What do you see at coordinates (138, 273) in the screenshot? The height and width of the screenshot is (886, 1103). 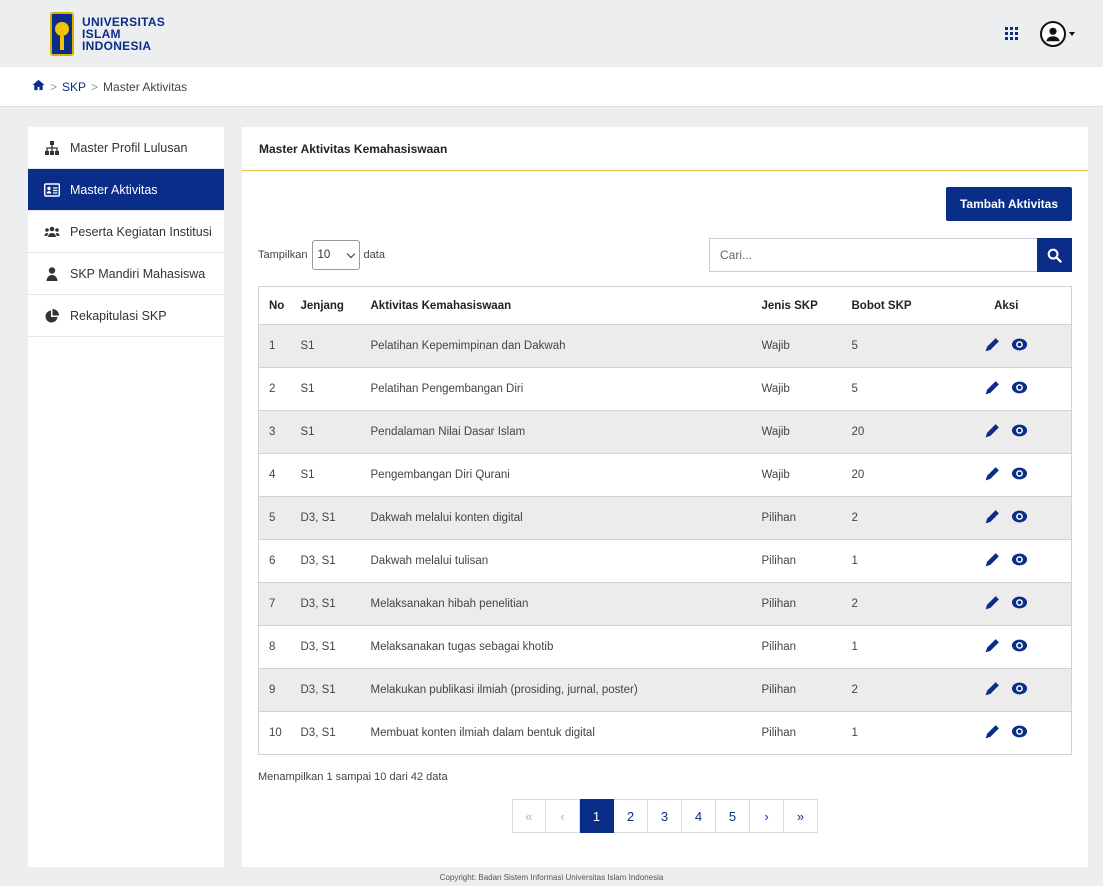 I see `sidebar-item-label: SKP Mandiri Mahasiswa` at bounding box center [138, 273].